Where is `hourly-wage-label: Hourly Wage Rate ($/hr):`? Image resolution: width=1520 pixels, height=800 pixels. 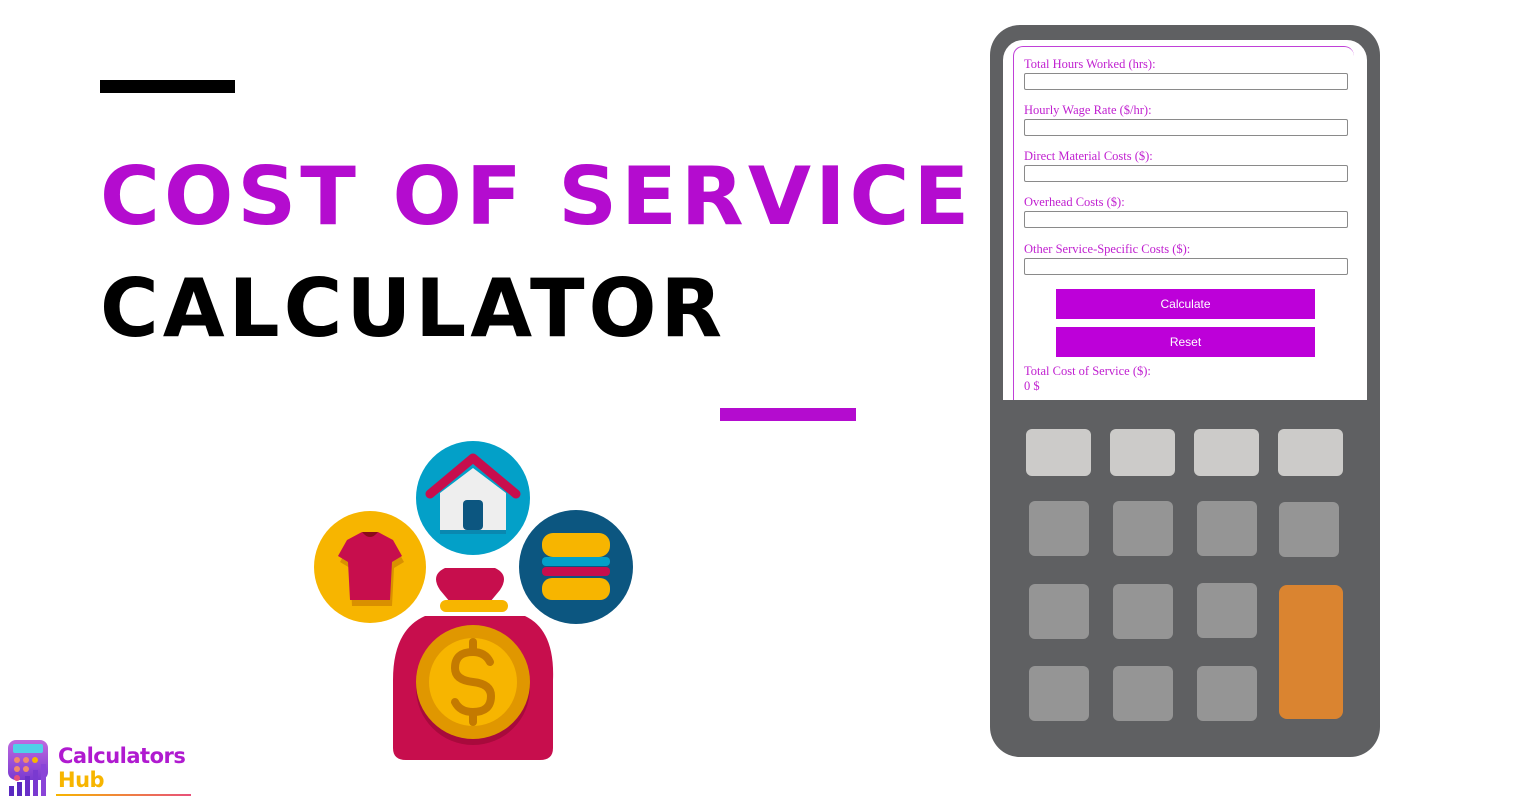
hourly-wage-label: Hourly Wage Rate ($/hr): is located at coordinates (1088, 110).